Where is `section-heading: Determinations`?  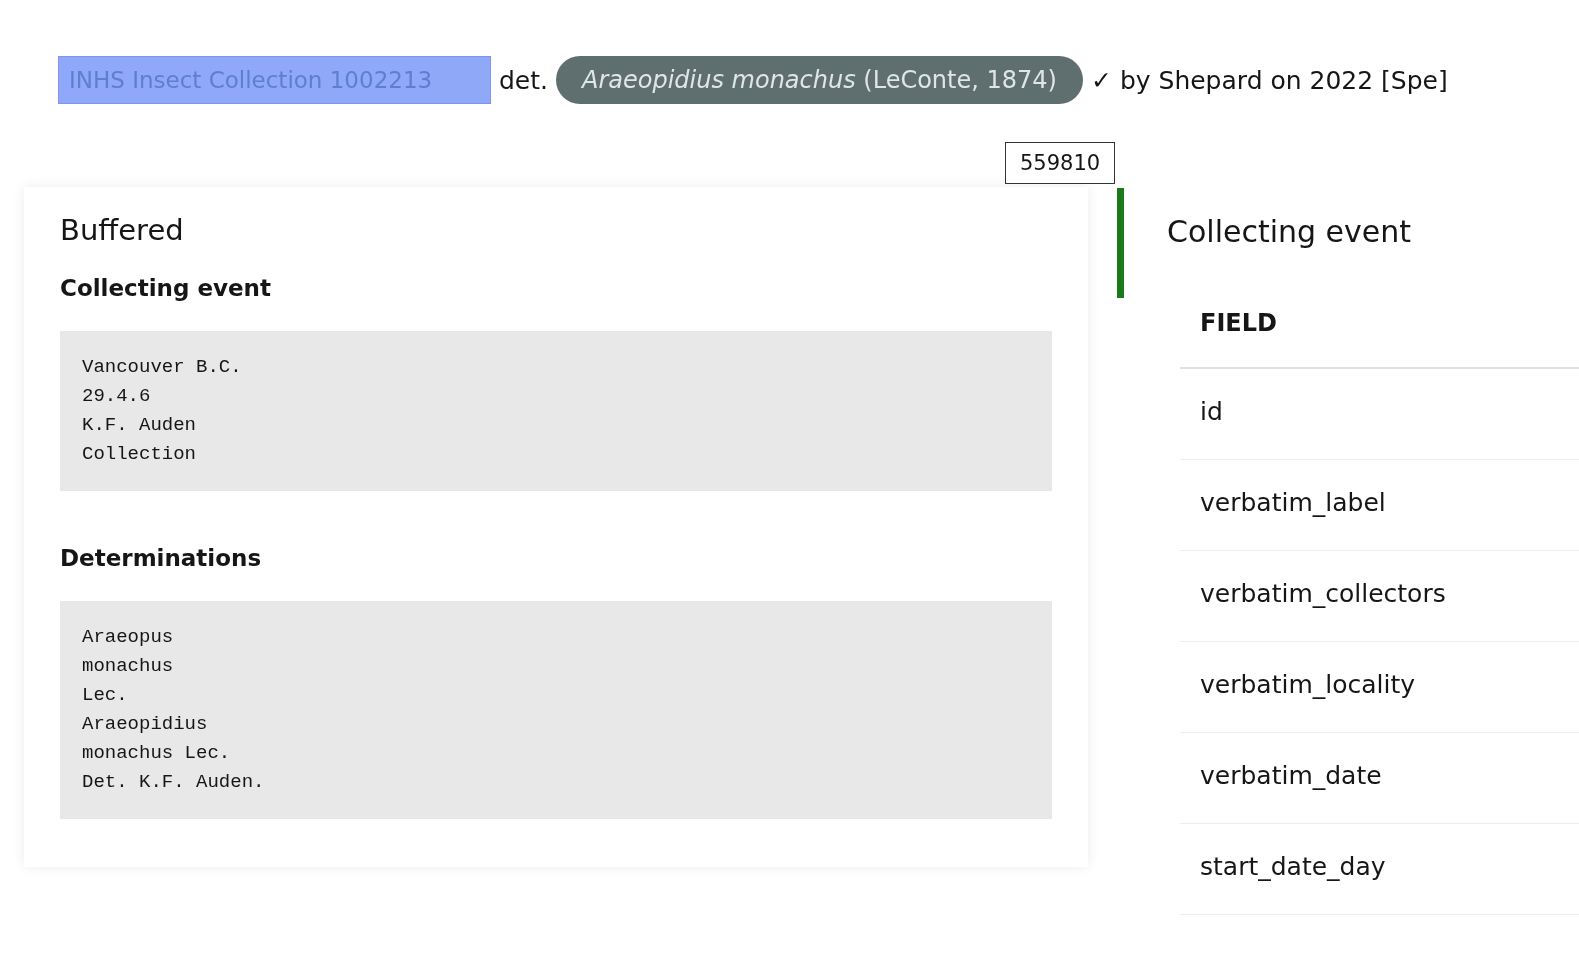
section-heading: Determinations is located at coordinates (161, 558).